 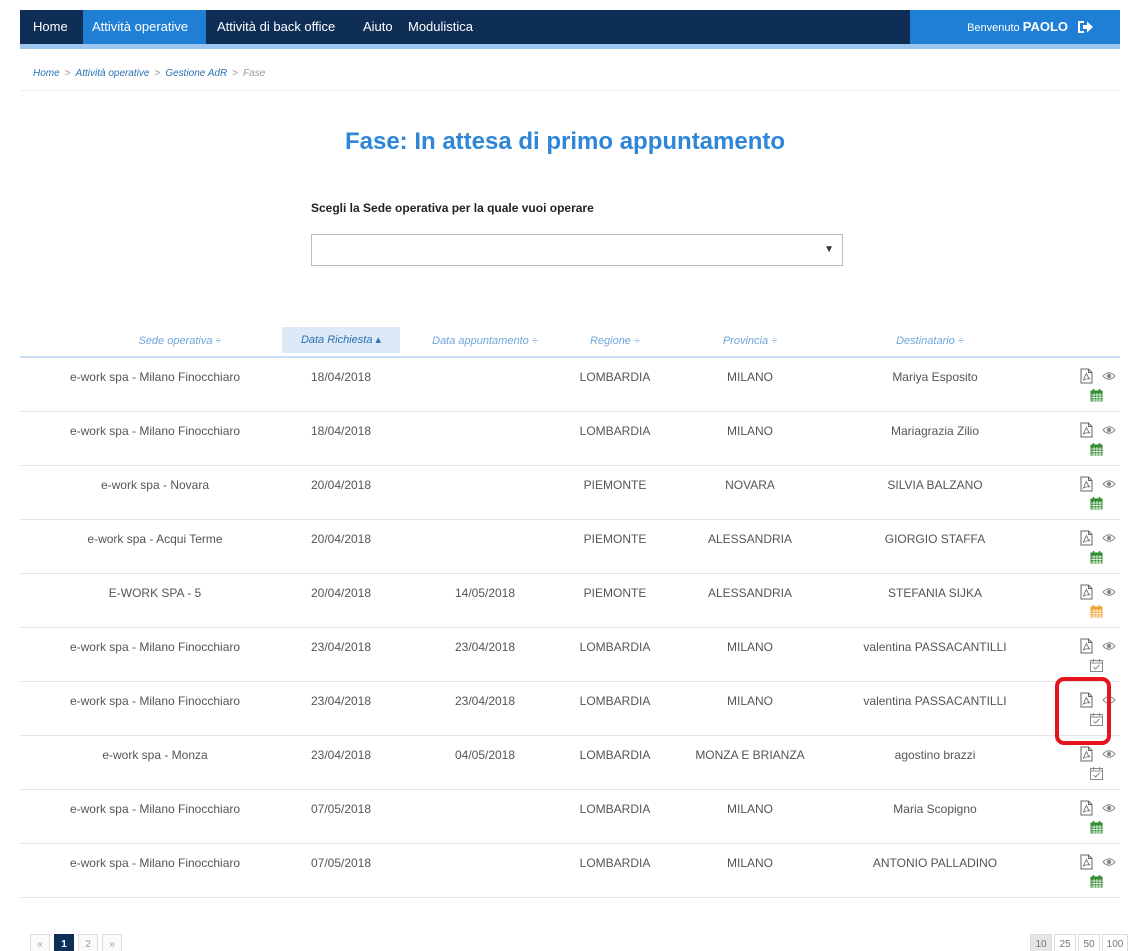 I want to click on breadcrumb-home: Home, so click(x=46, y=73).